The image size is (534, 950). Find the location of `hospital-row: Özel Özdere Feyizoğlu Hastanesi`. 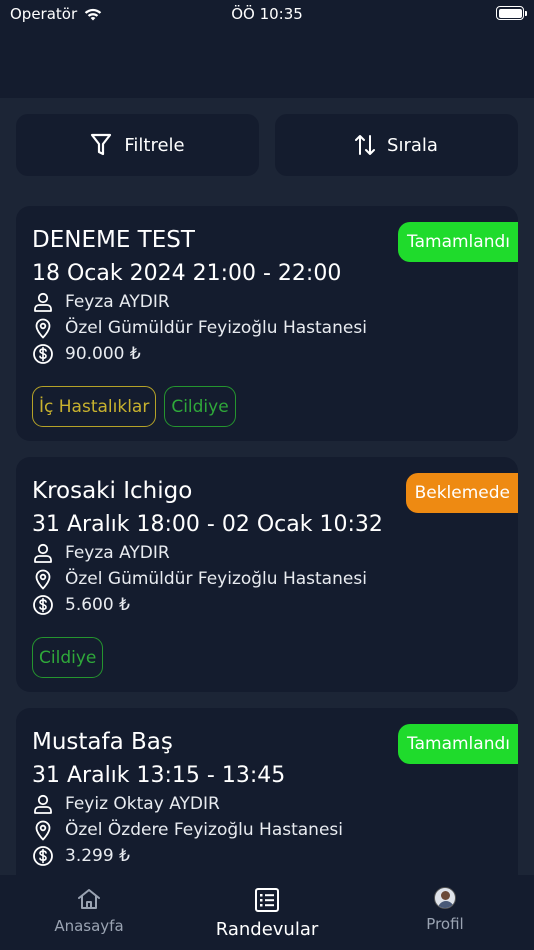

hospital-row: Özel Özdere Feyizoğlu Hastanesi is located at coordinates (267, 830).